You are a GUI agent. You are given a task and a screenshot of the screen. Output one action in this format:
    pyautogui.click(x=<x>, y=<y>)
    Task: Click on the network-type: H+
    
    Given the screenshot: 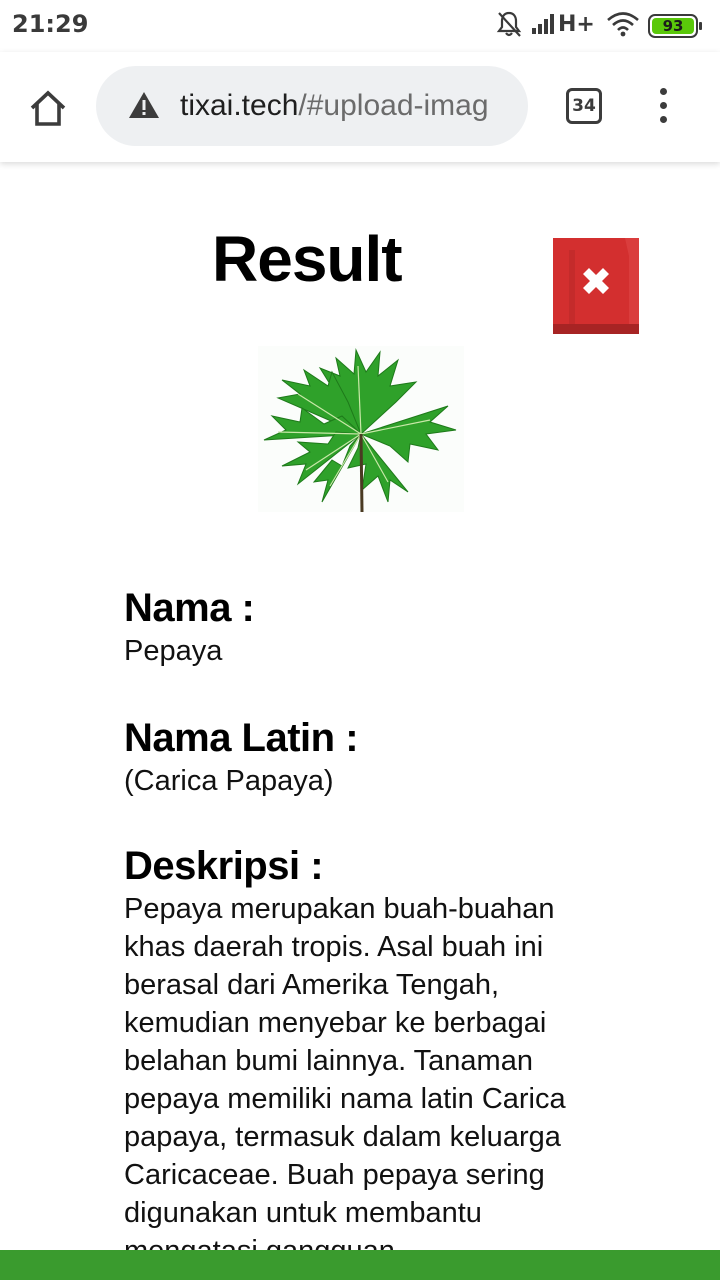 What is the action you would take?
    pyautogui.click(x=576, y=24)
    